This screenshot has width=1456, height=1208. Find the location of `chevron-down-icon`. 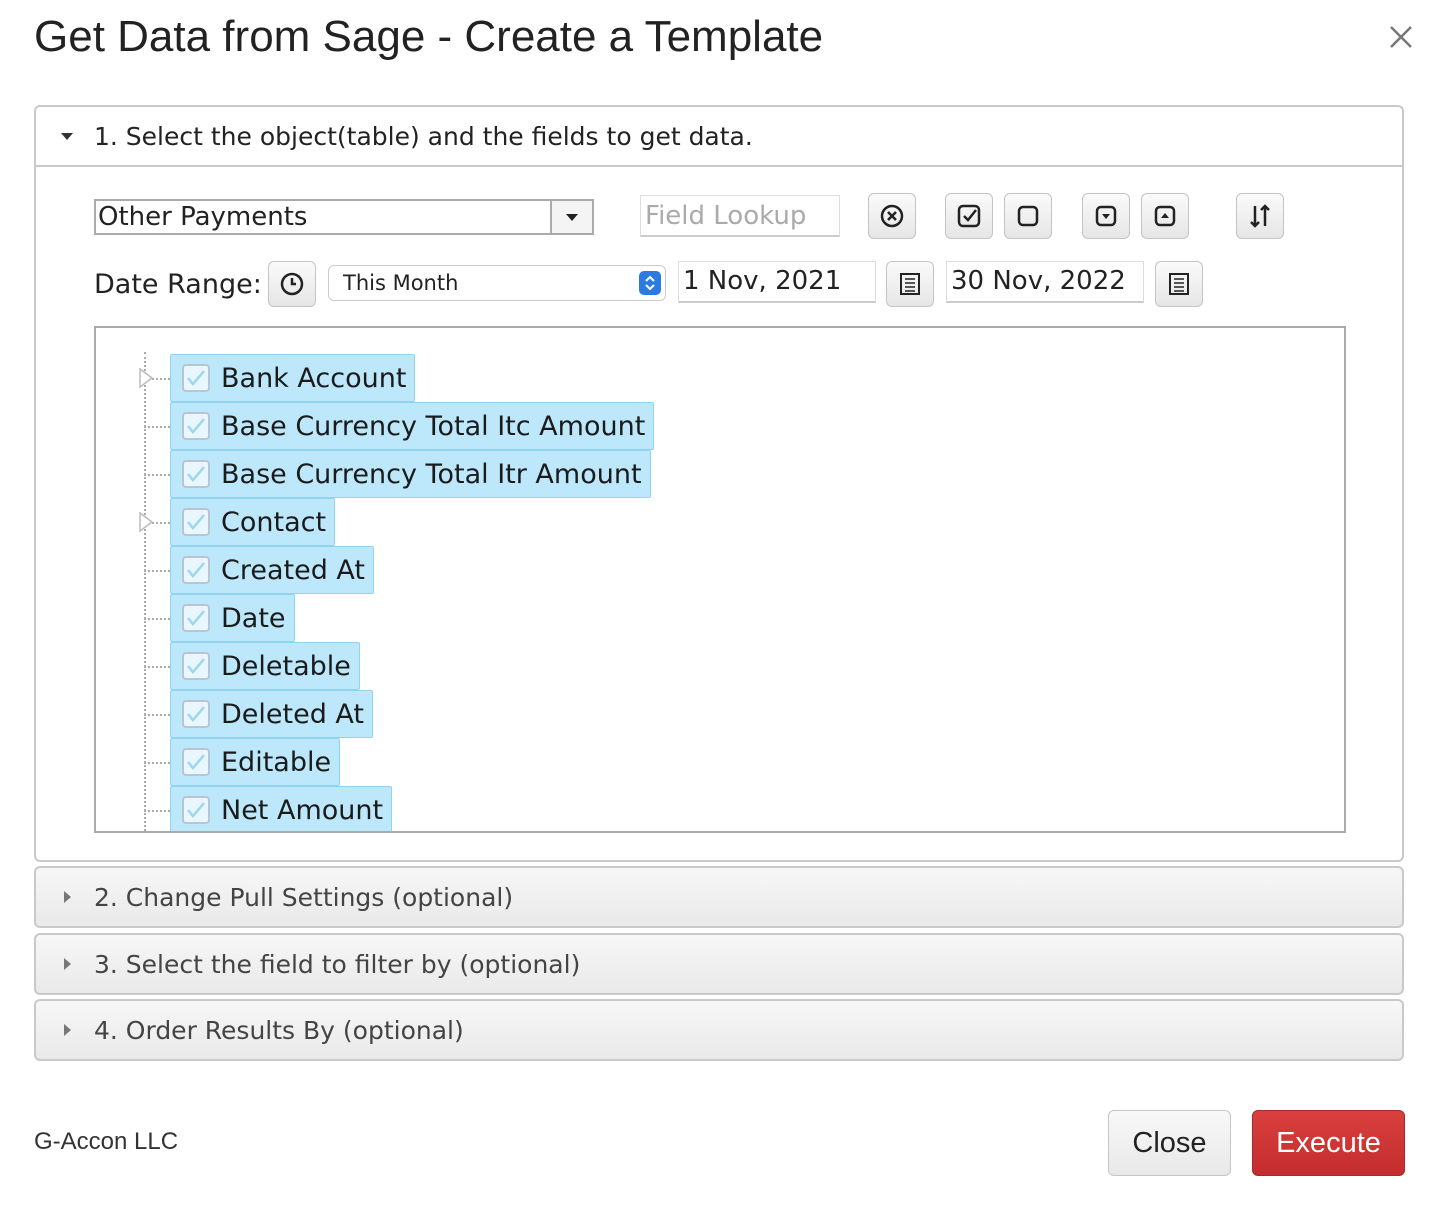

chevron-down-icon is located at coordinates (571, 217).